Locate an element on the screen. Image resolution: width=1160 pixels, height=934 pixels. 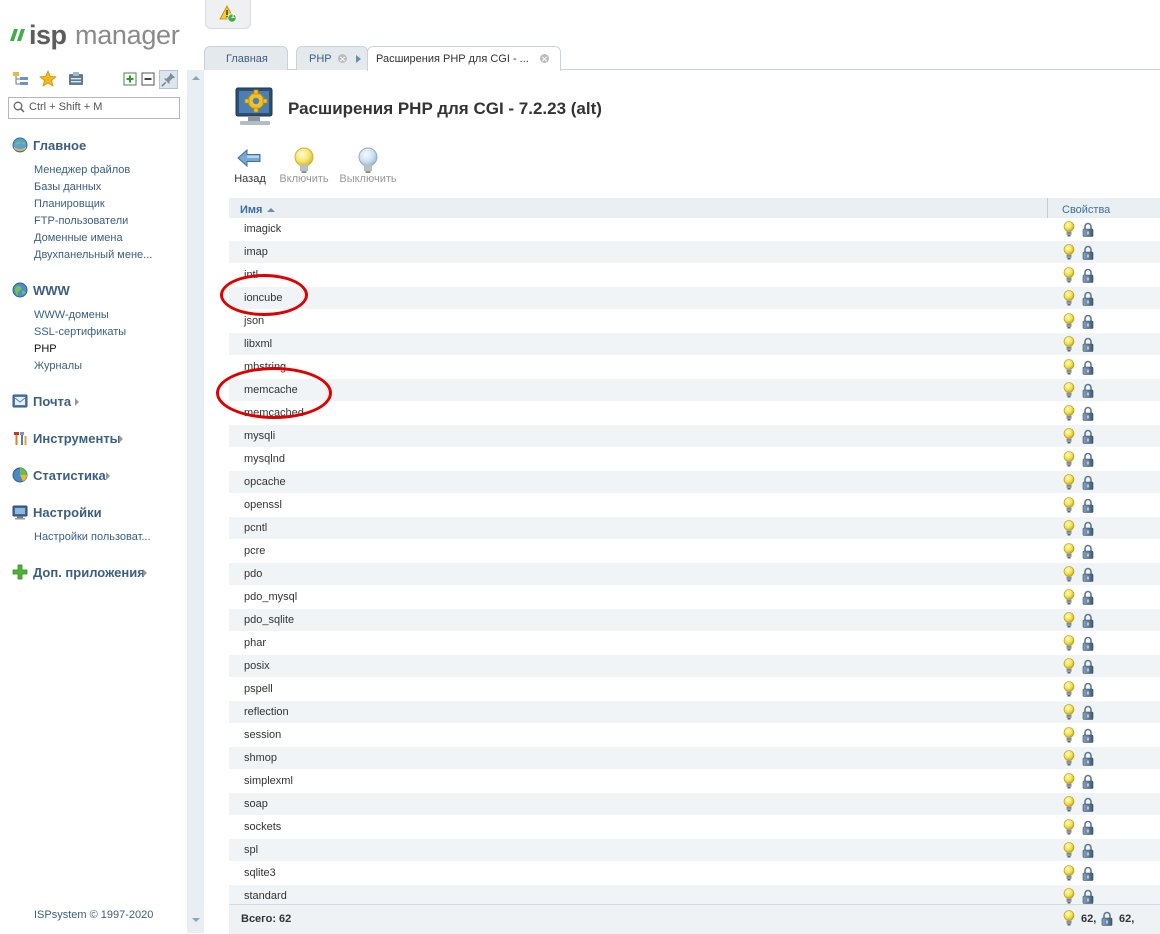
table-footer: Всего: 62 62, 62, is located at coordinates (694, 919).